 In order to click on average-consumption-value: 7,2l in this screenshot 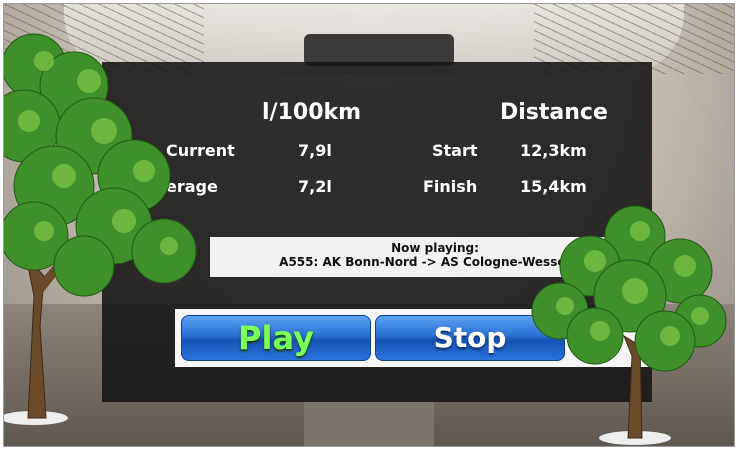, I will do `click(315, 186)`.